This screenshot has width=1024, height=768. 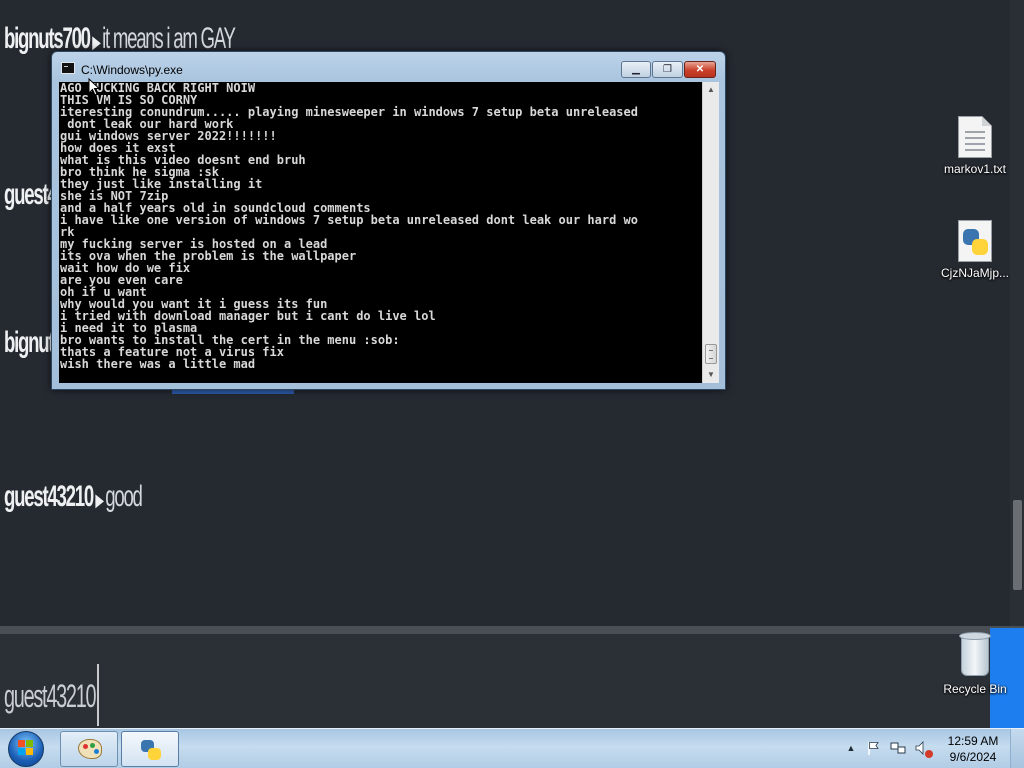 I want to click on minimize-button: ▁, so click(x=636, y=69).